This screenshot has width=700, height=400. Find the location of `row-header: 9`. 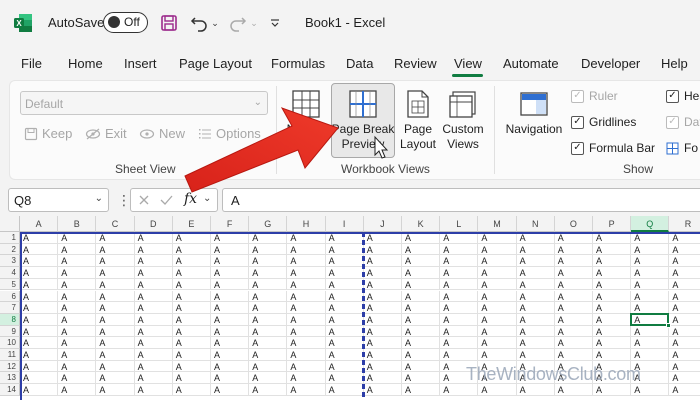

row-header: 9 is located at coordinates (10, 331).